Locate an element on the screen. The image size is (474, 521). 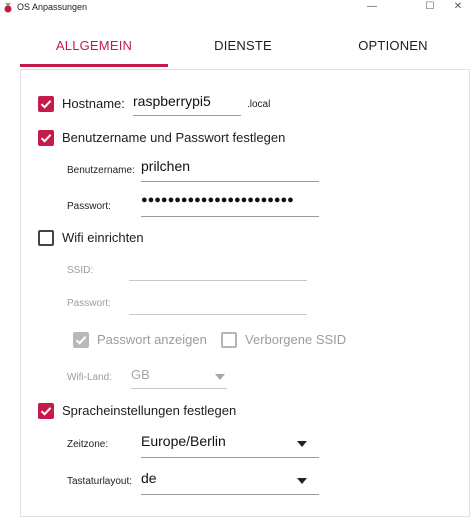
wifi-password-input is located at coordinates (218, 303).